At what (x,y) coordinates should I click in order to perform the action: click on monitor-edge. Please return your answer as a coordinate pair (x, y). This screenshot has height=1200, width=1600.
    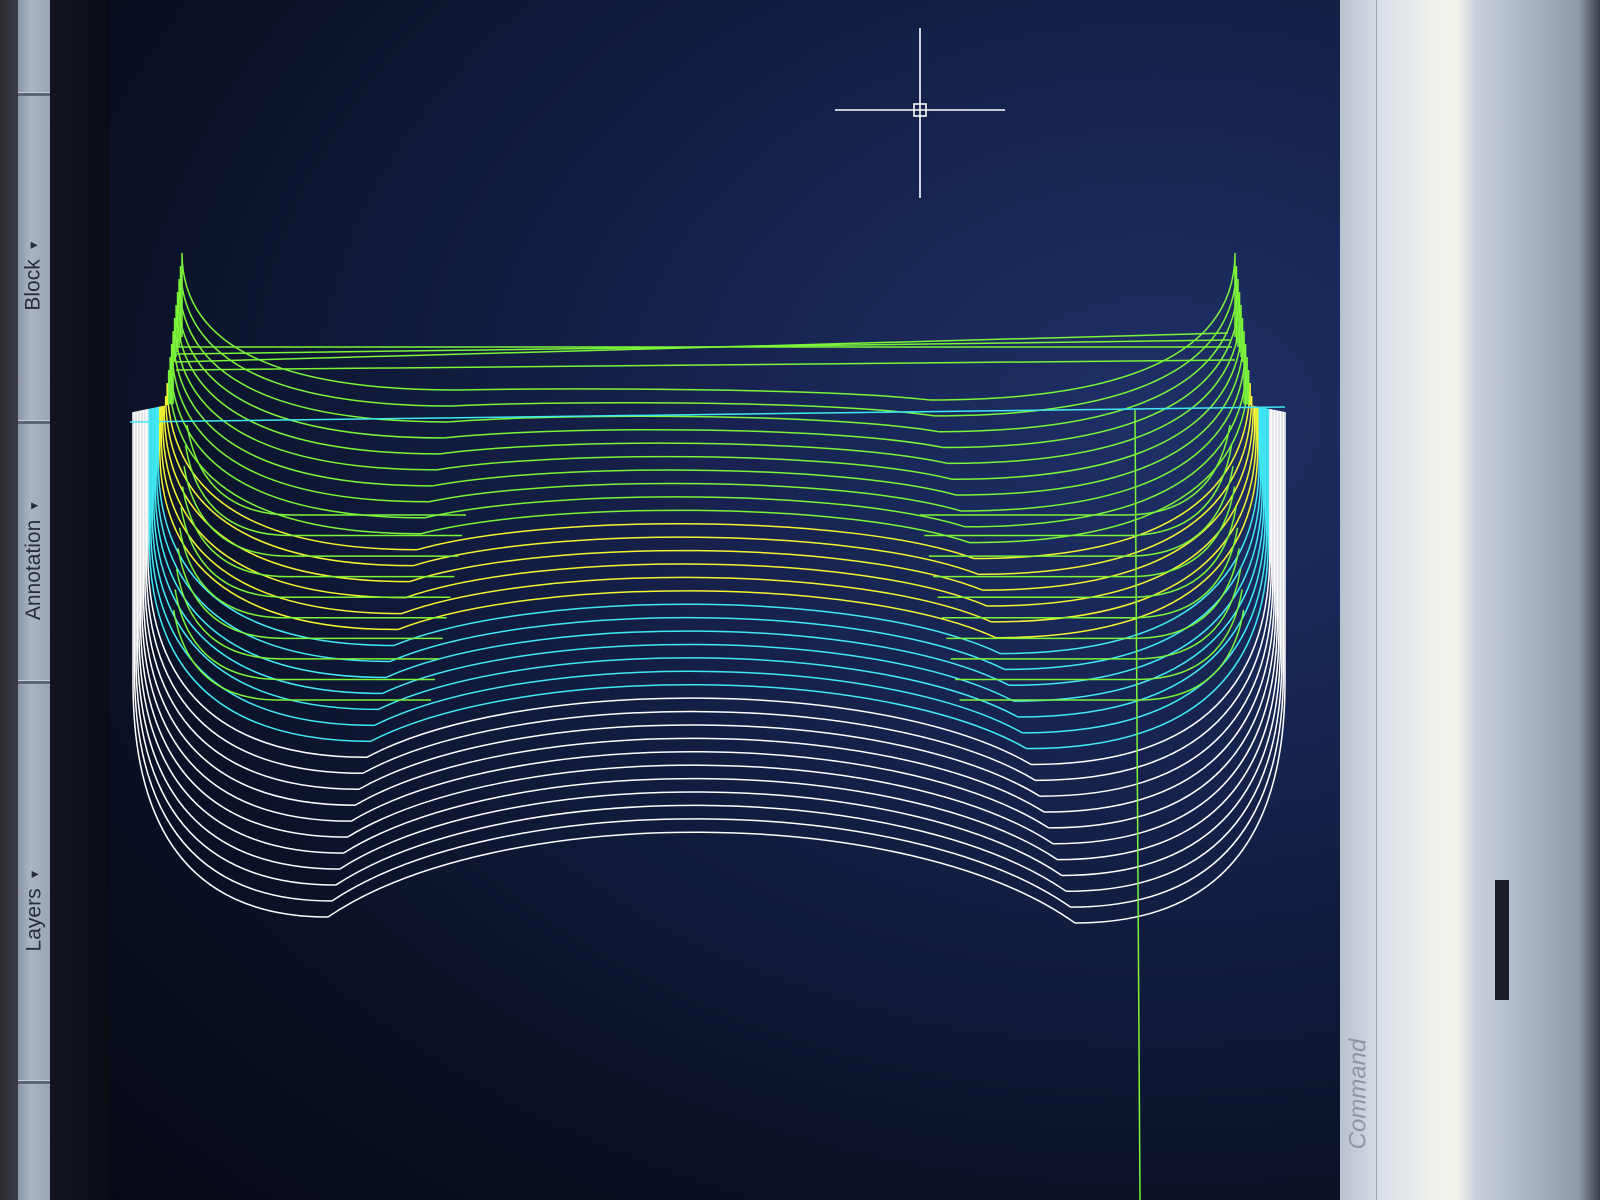
    Looking at the image, I should click on (1502, 940).